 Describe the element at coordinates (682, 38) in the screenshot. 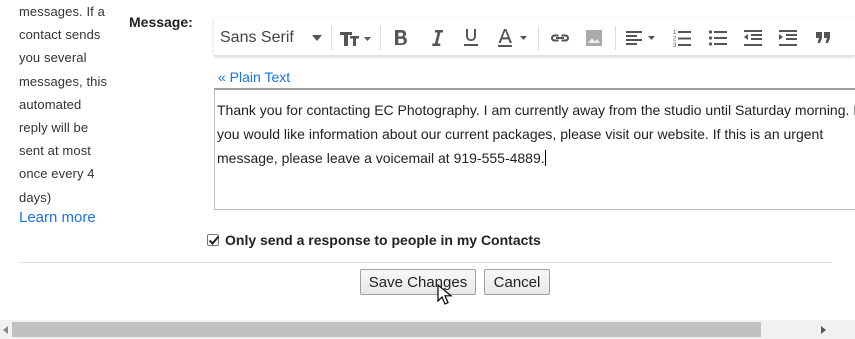

I see `numbered-list-icon: 123` at that location.